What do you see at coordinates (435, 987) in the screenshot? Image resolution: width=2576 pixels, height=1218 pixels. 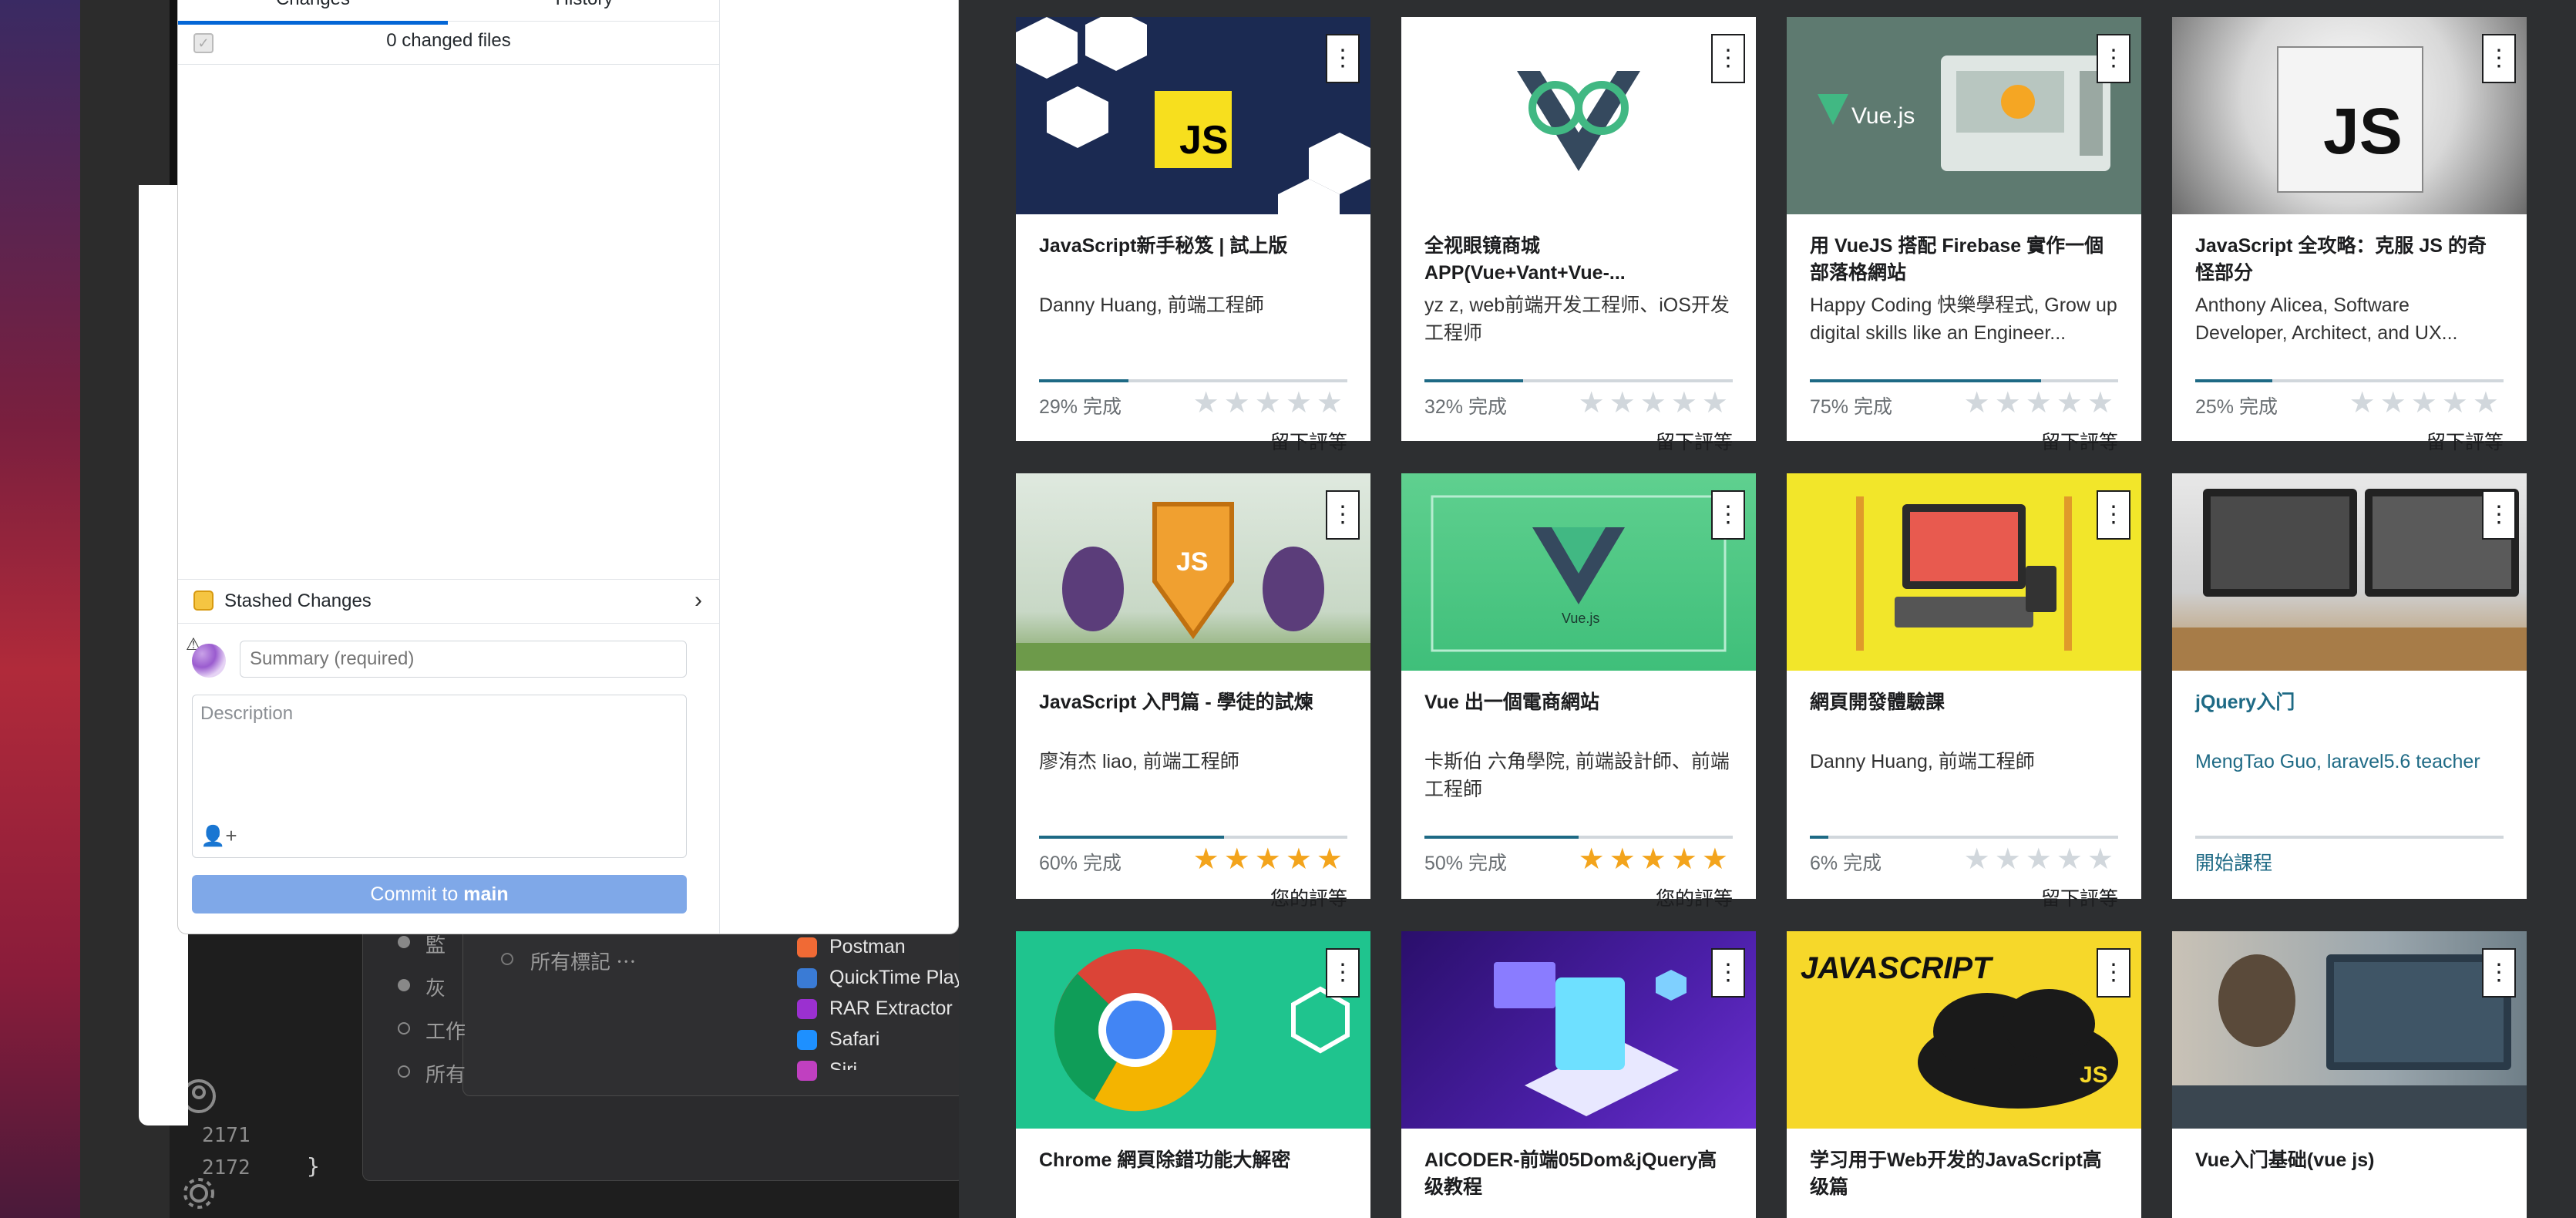 I see `finder-tag: 灰` at bounding box center [435, 987].